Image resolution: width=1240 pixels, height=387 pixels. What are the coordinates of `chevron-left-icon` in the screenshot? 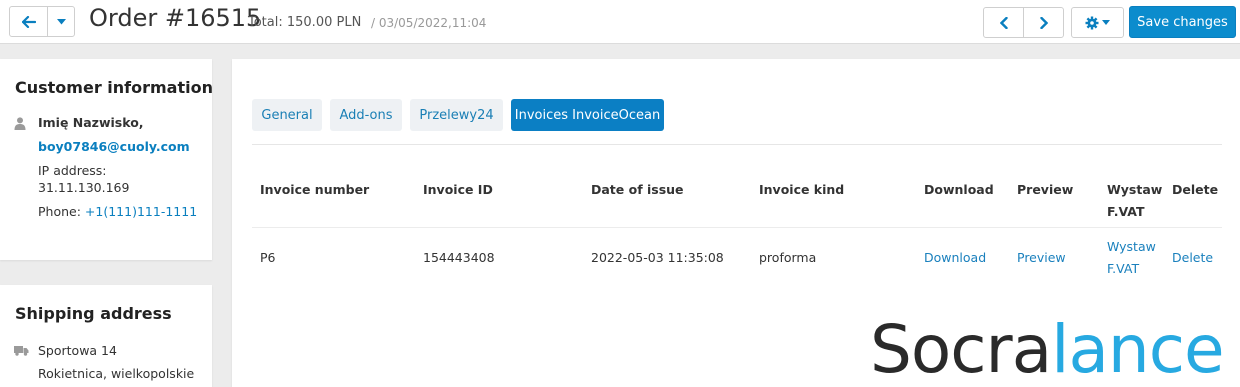 It's located at (1003, 22).